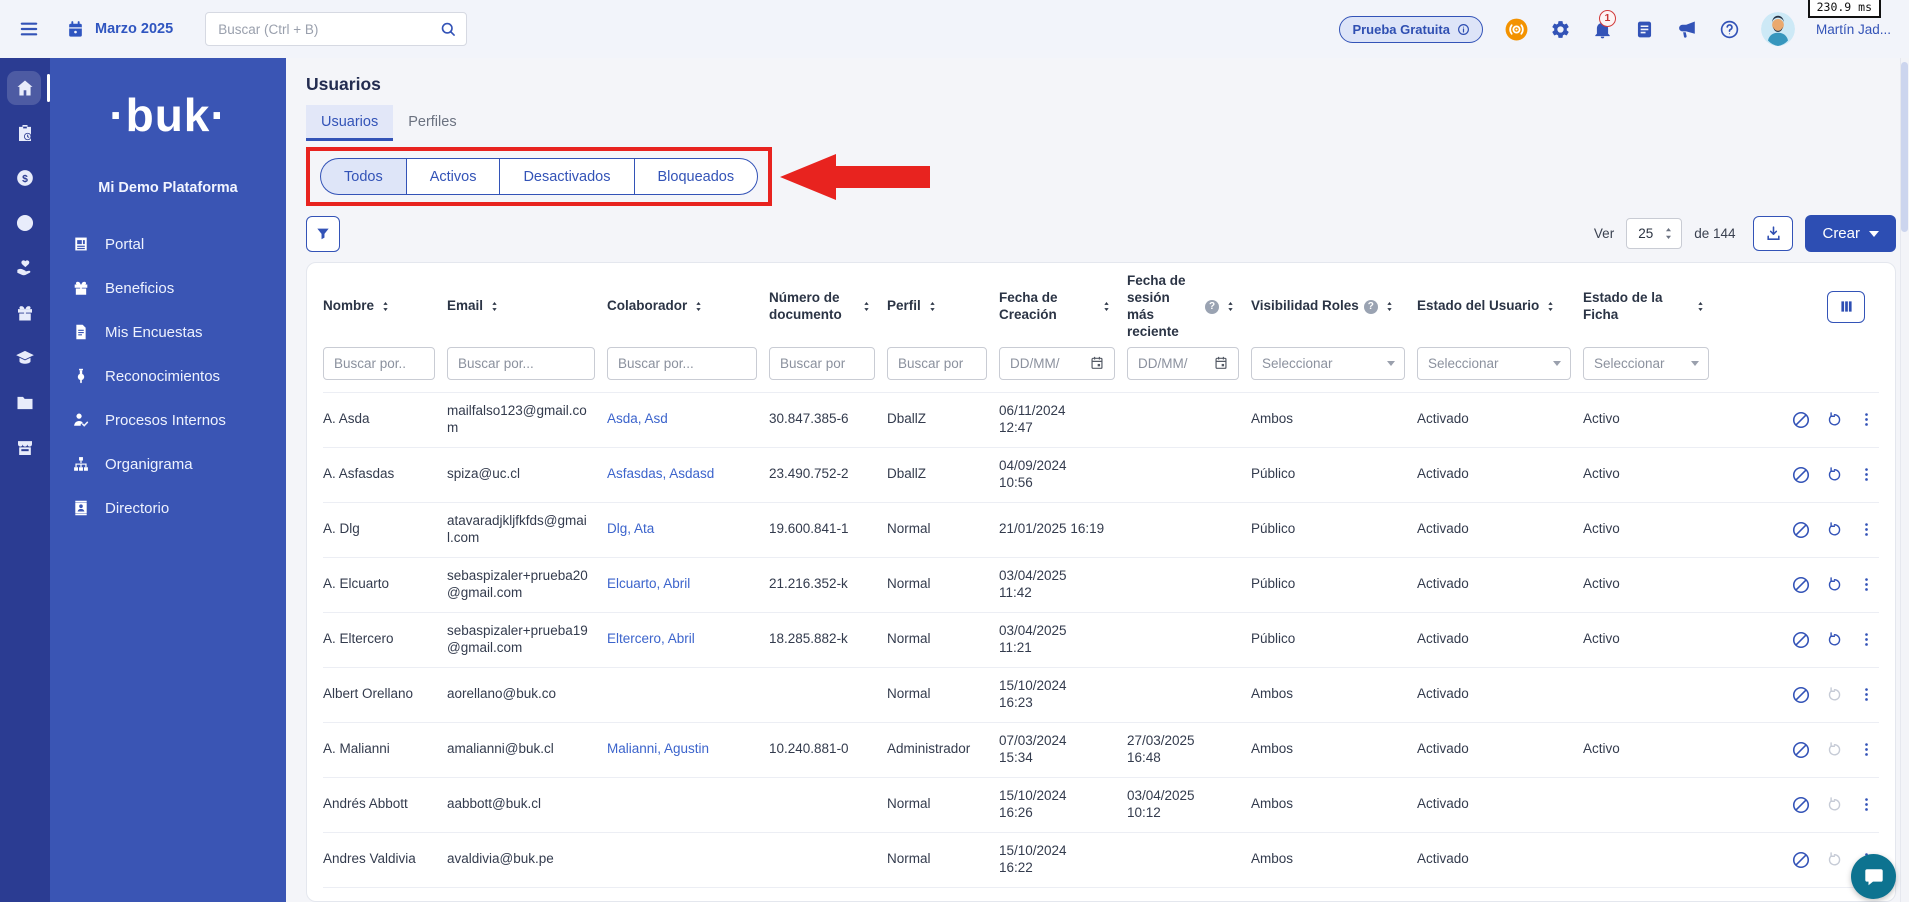  I want to click on column-header: Número de documento, so click(828, 307).